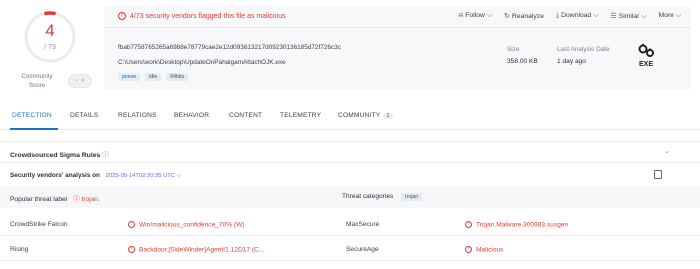  What do you see at coordinates (59, 155) in the screenshot?
I see `sigma-rules-title: Crowdsourced Sigma Rules ⓘ` at bounding box center [59, 155].